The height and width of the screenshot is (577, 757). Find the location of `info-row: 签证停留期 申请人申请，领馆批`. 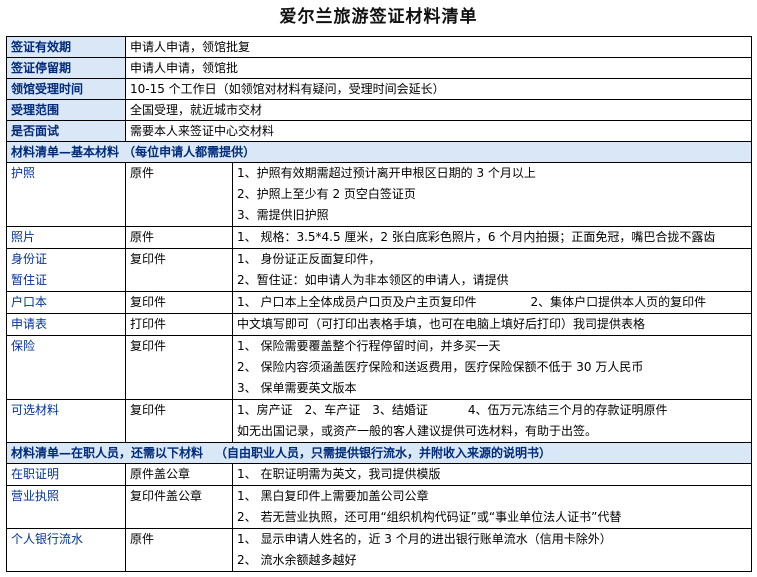

info-row: 签证停留期 申请人申请，领馆批 is located at coordinates (379, 68).